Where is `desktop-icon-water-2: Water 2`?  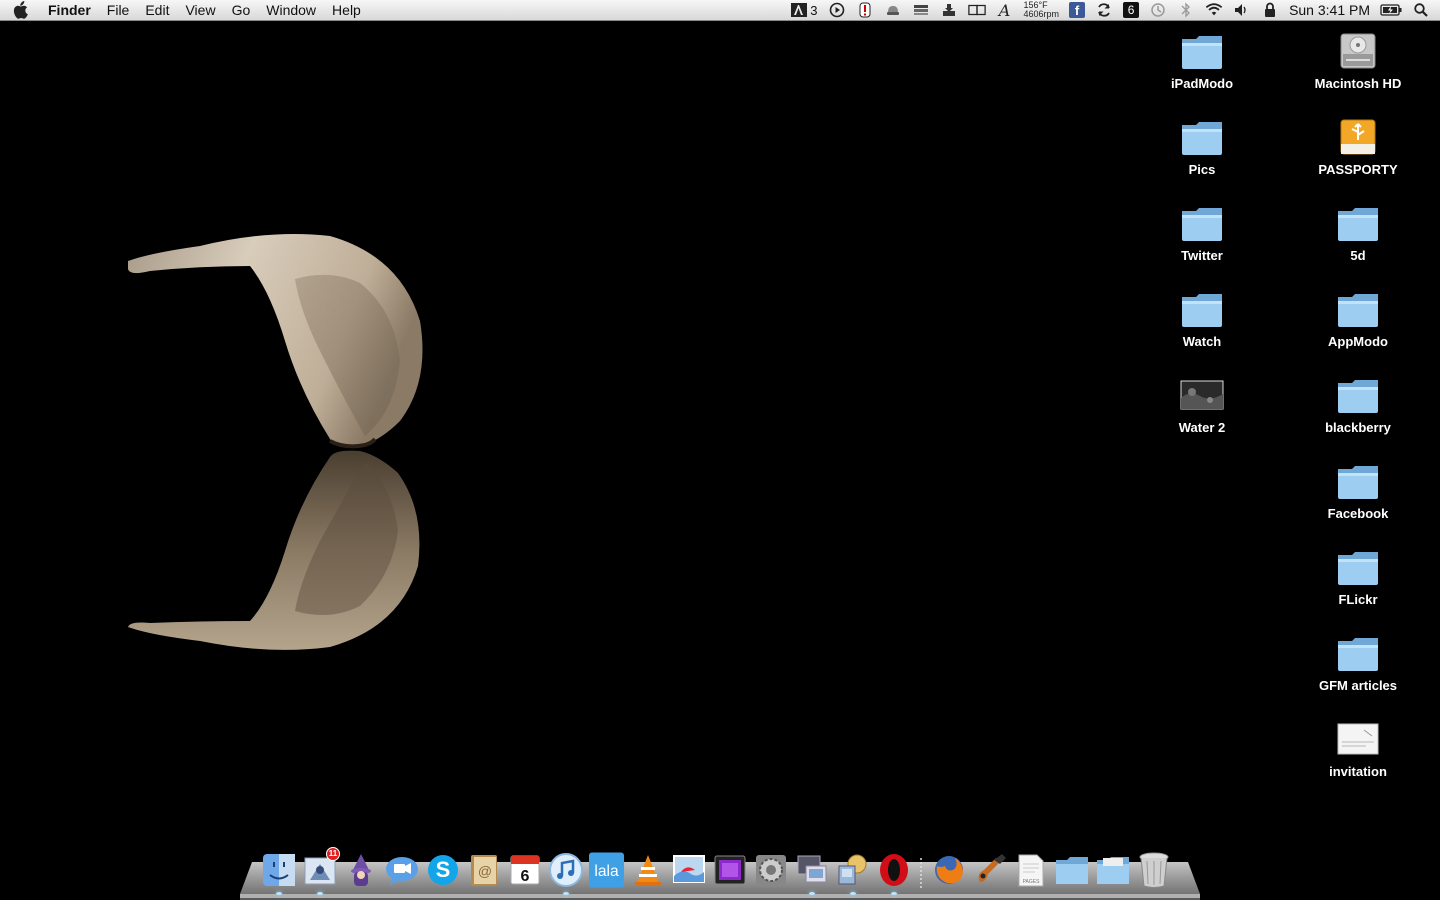
desktop-icon-water-2: Water 2 is located at coordinates (1202, 403).